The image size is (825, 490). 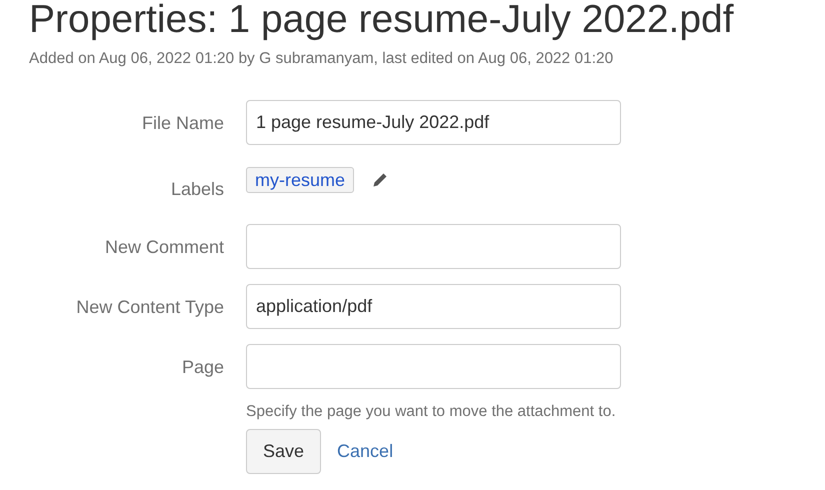 I want to click on field-label: New Comment, so click(x=164, y=247).